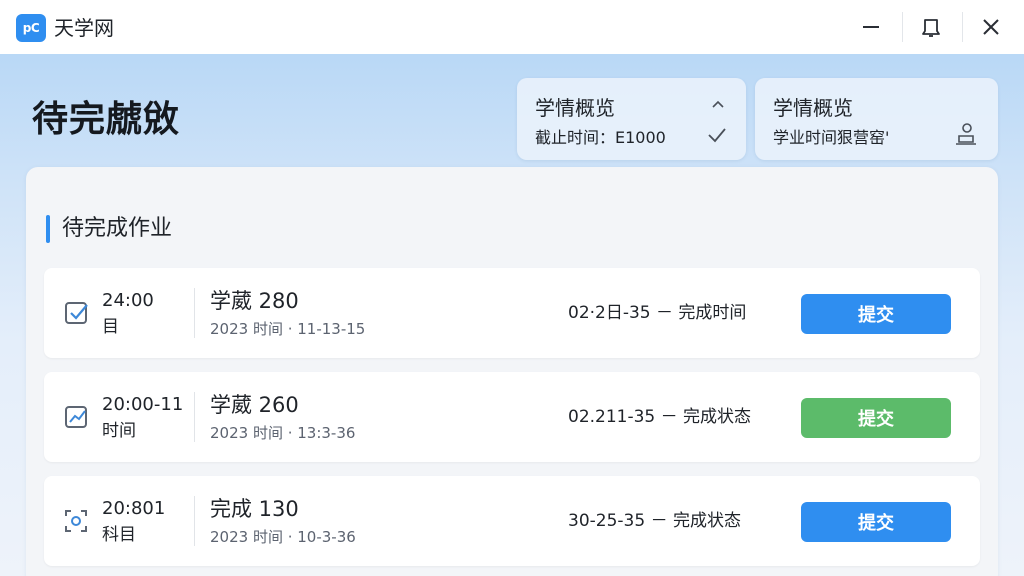  What do you see at coordinates (512, 27) in the screenshot?
I see `title-bar: pC 天学网` at bounding box center [512, 27].